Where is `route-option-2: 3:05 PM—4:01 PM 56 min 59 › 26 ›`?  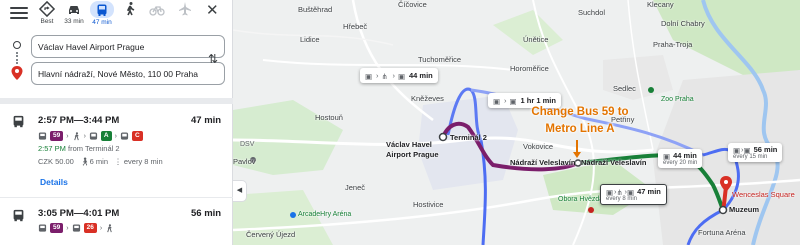
route-option-2: 3:05 PM—4:01 PM 56 min 59 › 26 › is located at coordinates (116, 222).